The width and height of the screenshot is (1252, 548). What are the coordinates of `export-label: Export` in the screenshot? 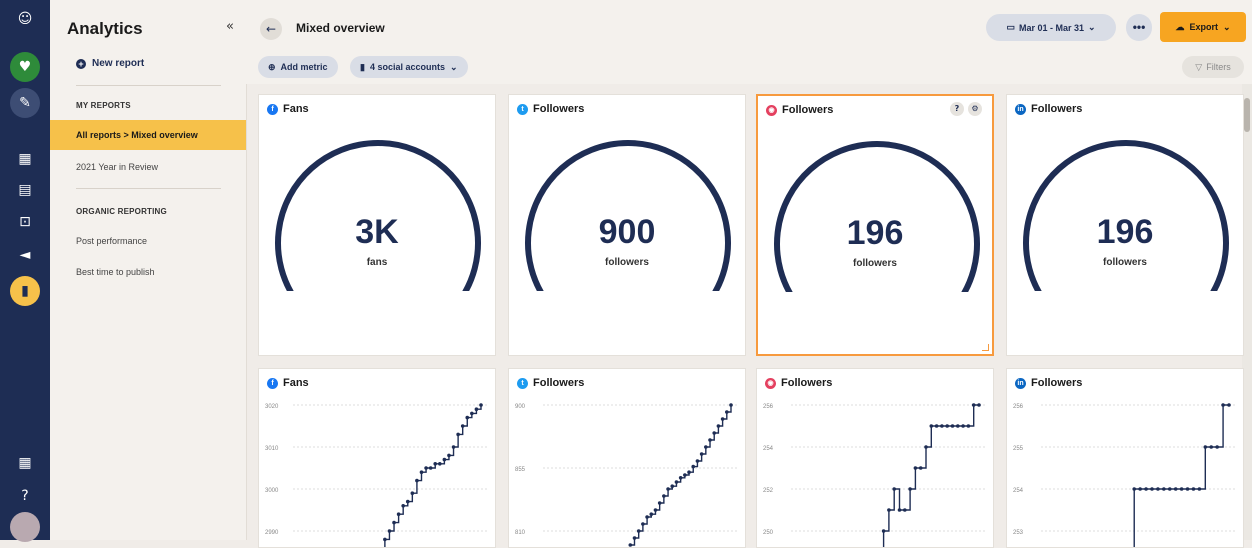 It's located at (1203, 27).